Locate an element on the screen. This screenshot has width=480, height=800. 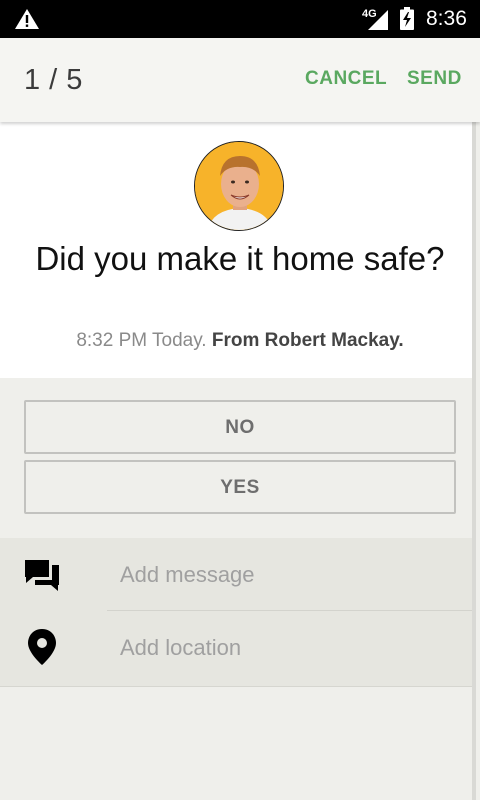
app-header: 1 / 5 CANCEL SEND is located at coordinates (240, 80).